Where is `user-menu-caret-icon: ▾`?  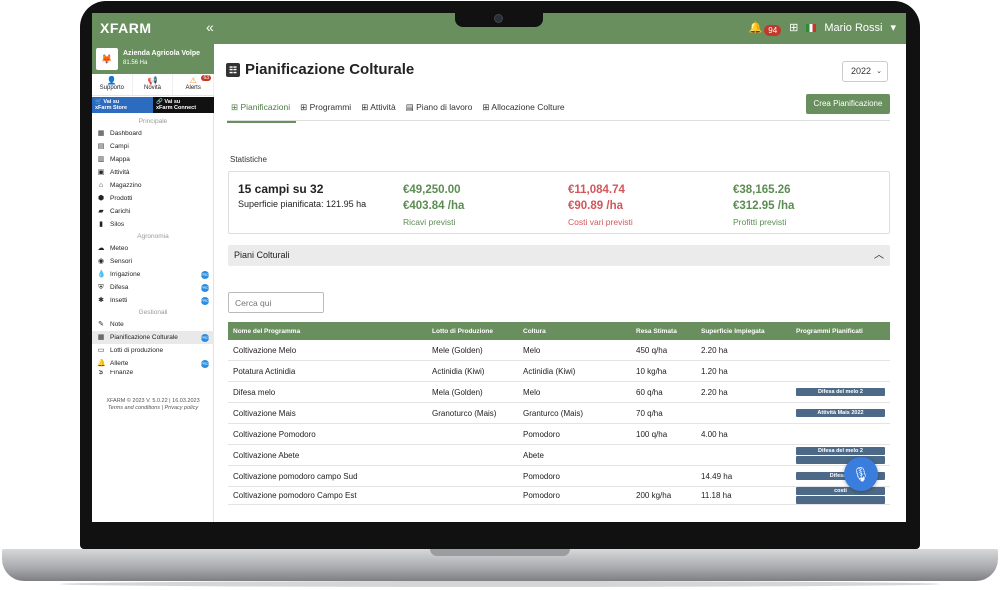 user-menu-caret-icon: ▾ is located at coordinates (893, 27).